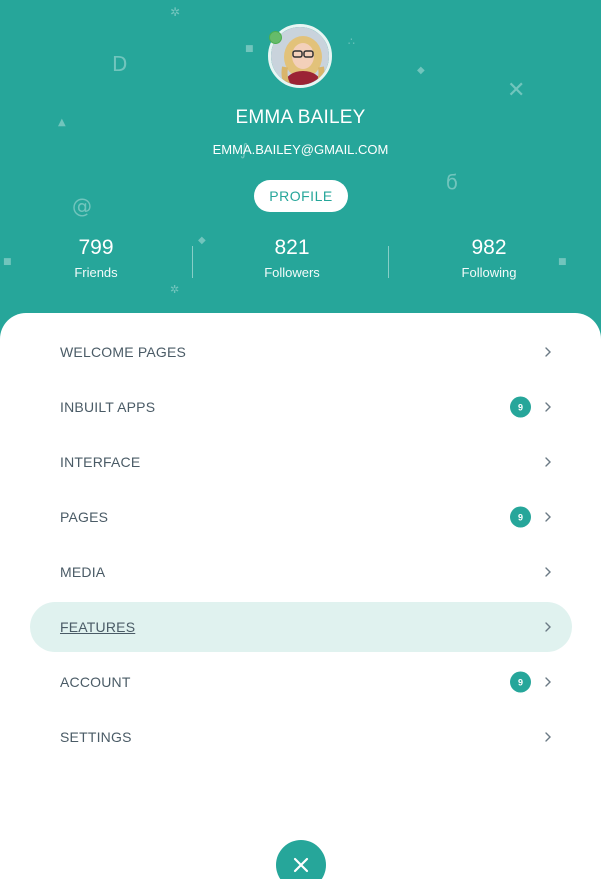  I want to click on stat-value: 982, so click(489, 247).